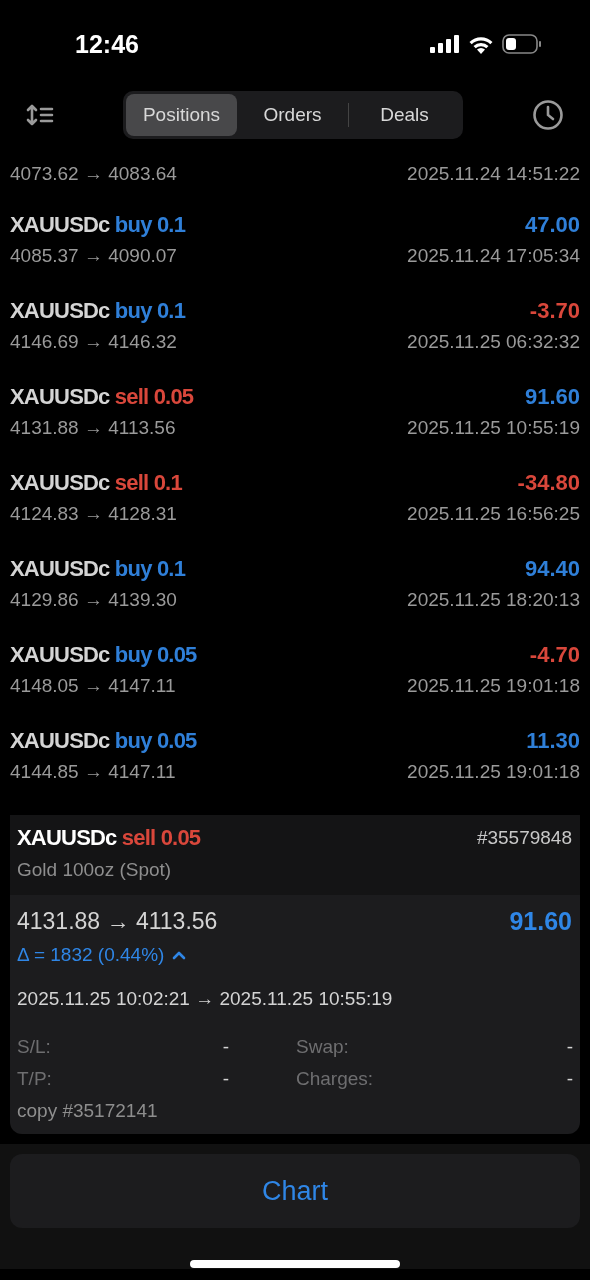 The height and width of the screenshot is (1280, 590). What do you see at coordinates (493, 514) in the screenshot?
I see `deal-time: 2025.11.25 16:56:25` at bounding box center [493, 514].